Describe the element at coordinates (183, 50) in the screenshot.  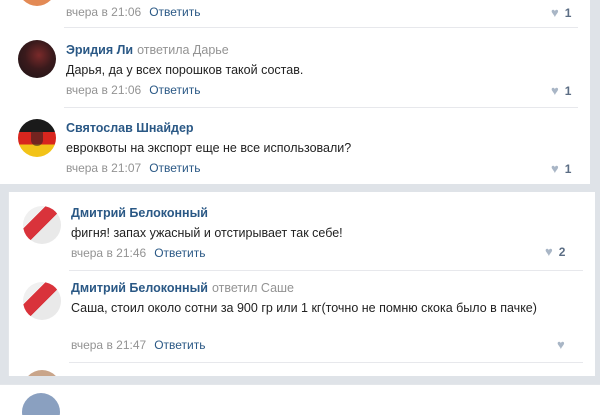
I see `reply-to: ответила Дарье` at that location.